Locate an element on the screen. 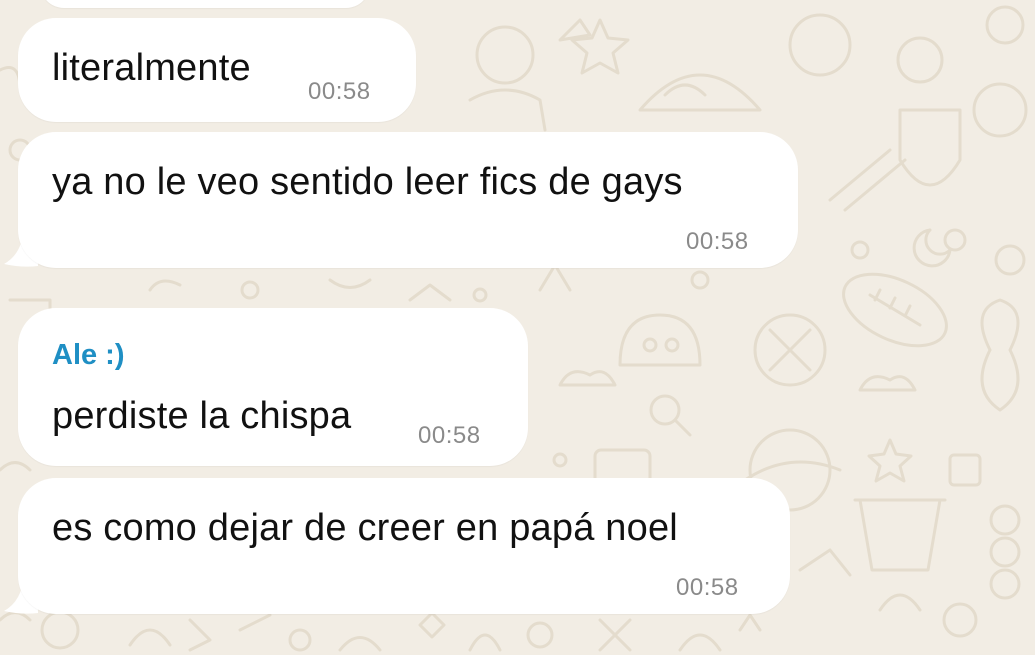 The width and height of the screenshot is (1035, 655). message-bubble: literalmente 00:58 is located at coordinates (217, 70).